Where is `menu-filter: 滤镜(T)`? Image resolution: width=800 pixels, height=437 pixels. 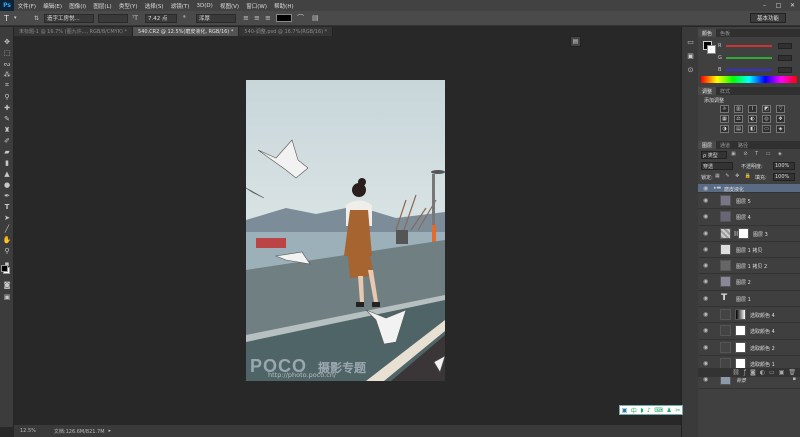
menu-filter: 滤镜(T) is located at coordinates (180, 6).